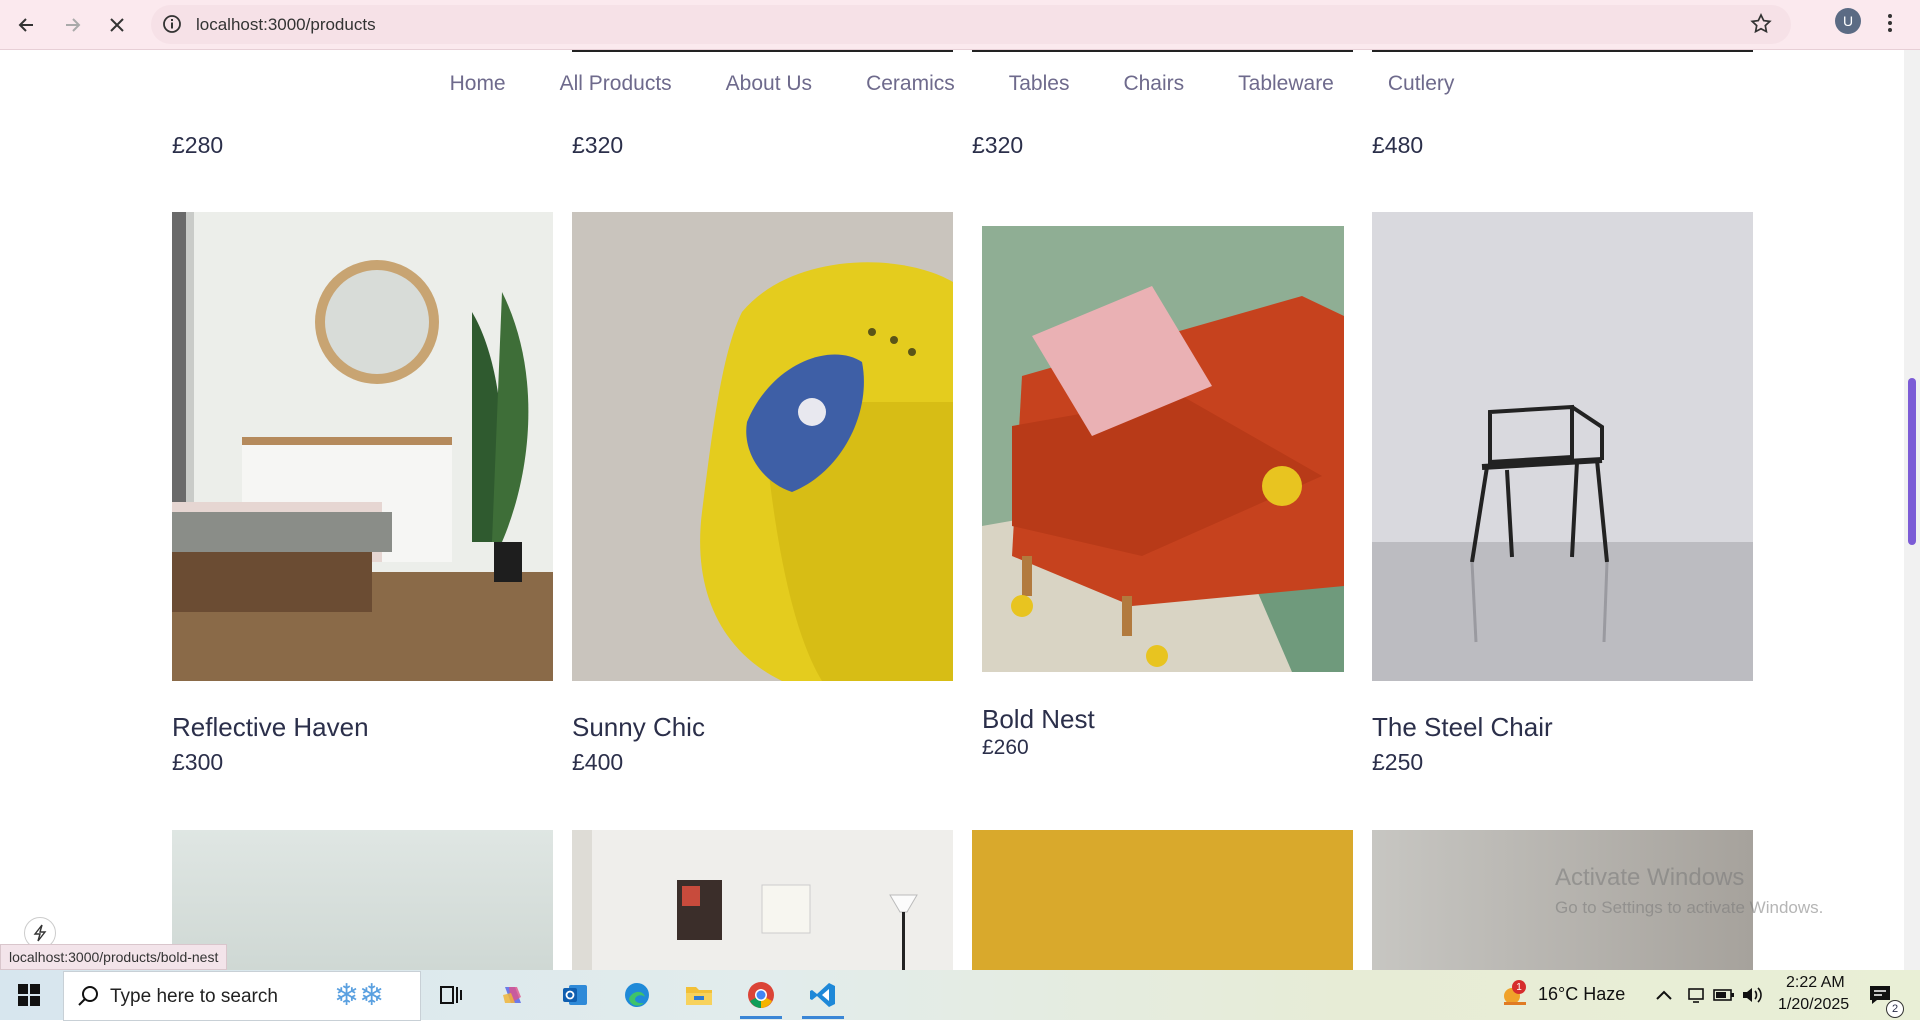  What do you see at coordinates (359, 995) in the screenshot?
I see `snowflake-icon: ❄❄` at bounding box center [359, 995].